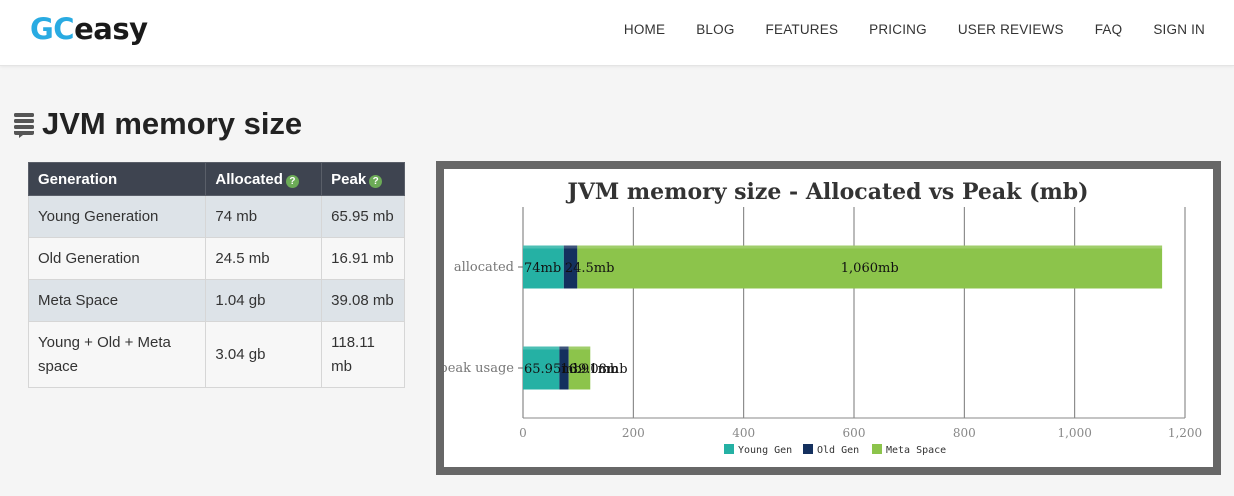 This screenshot has height=496, width=1234. What do you see at coordinates (172, 123) in the screenshot?
I see `page-title: JVM memory size` at bounding box center [172, 123].